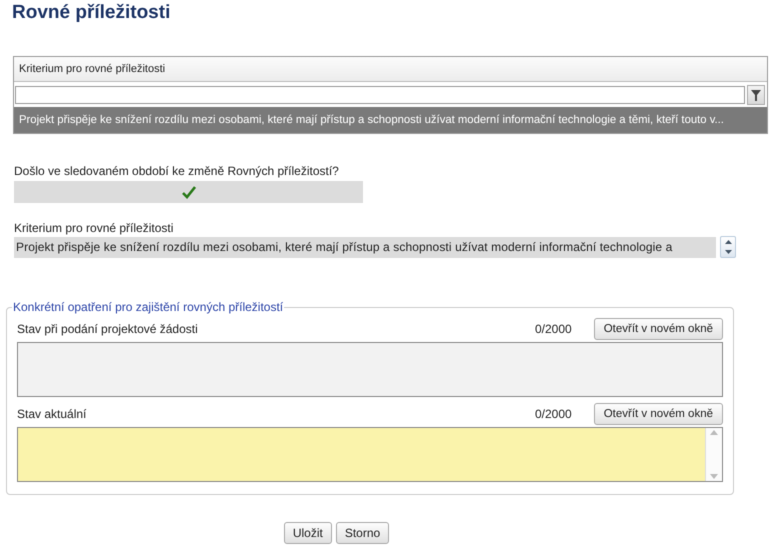  I want to click on cancel-button: Storno, so click(363, 533).